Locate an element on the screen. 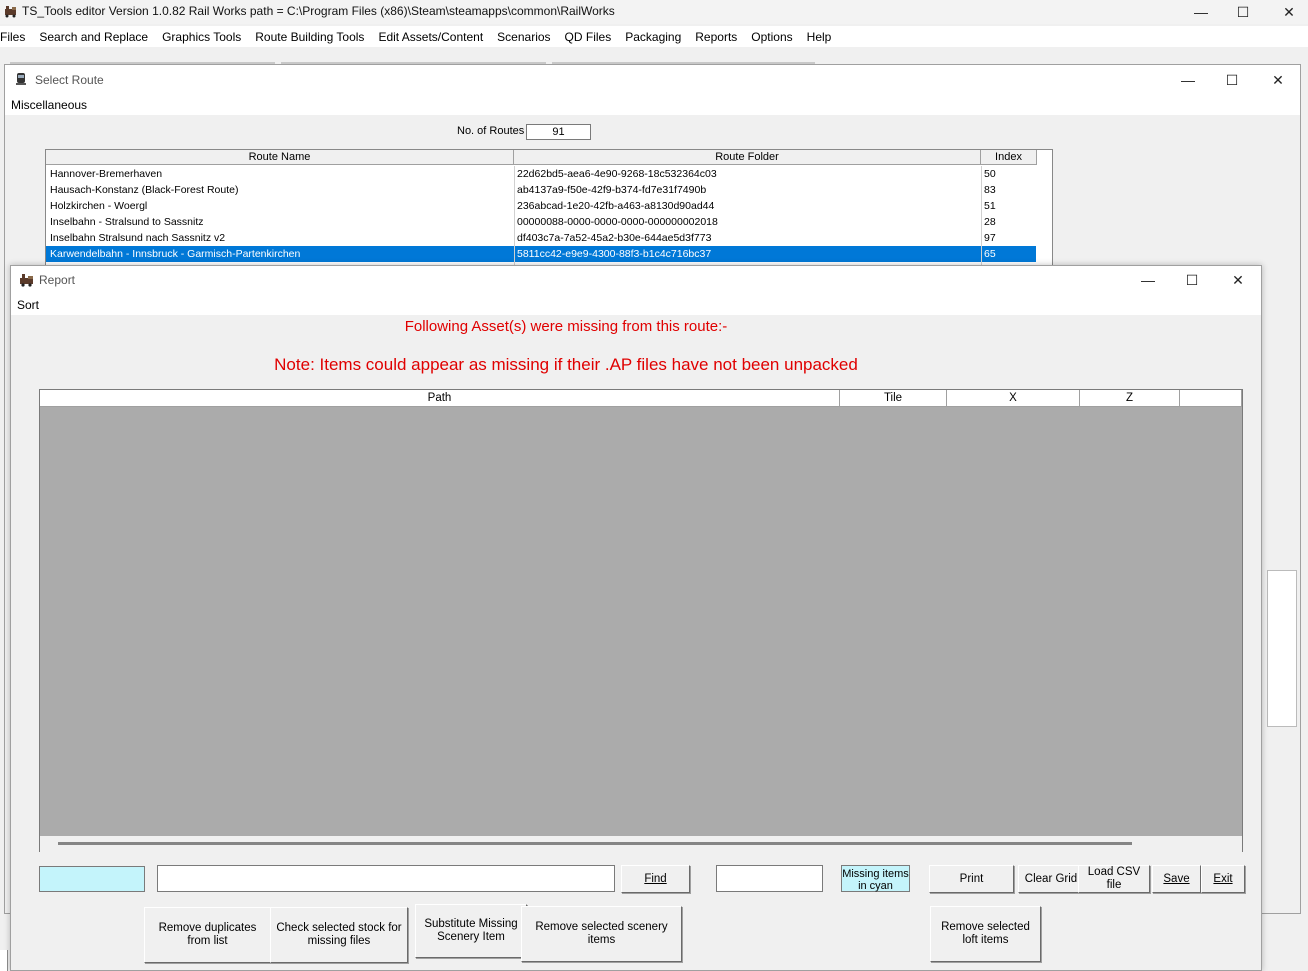  remove-loft-button: Remove selected loft items is located at coordinates (985, 934).